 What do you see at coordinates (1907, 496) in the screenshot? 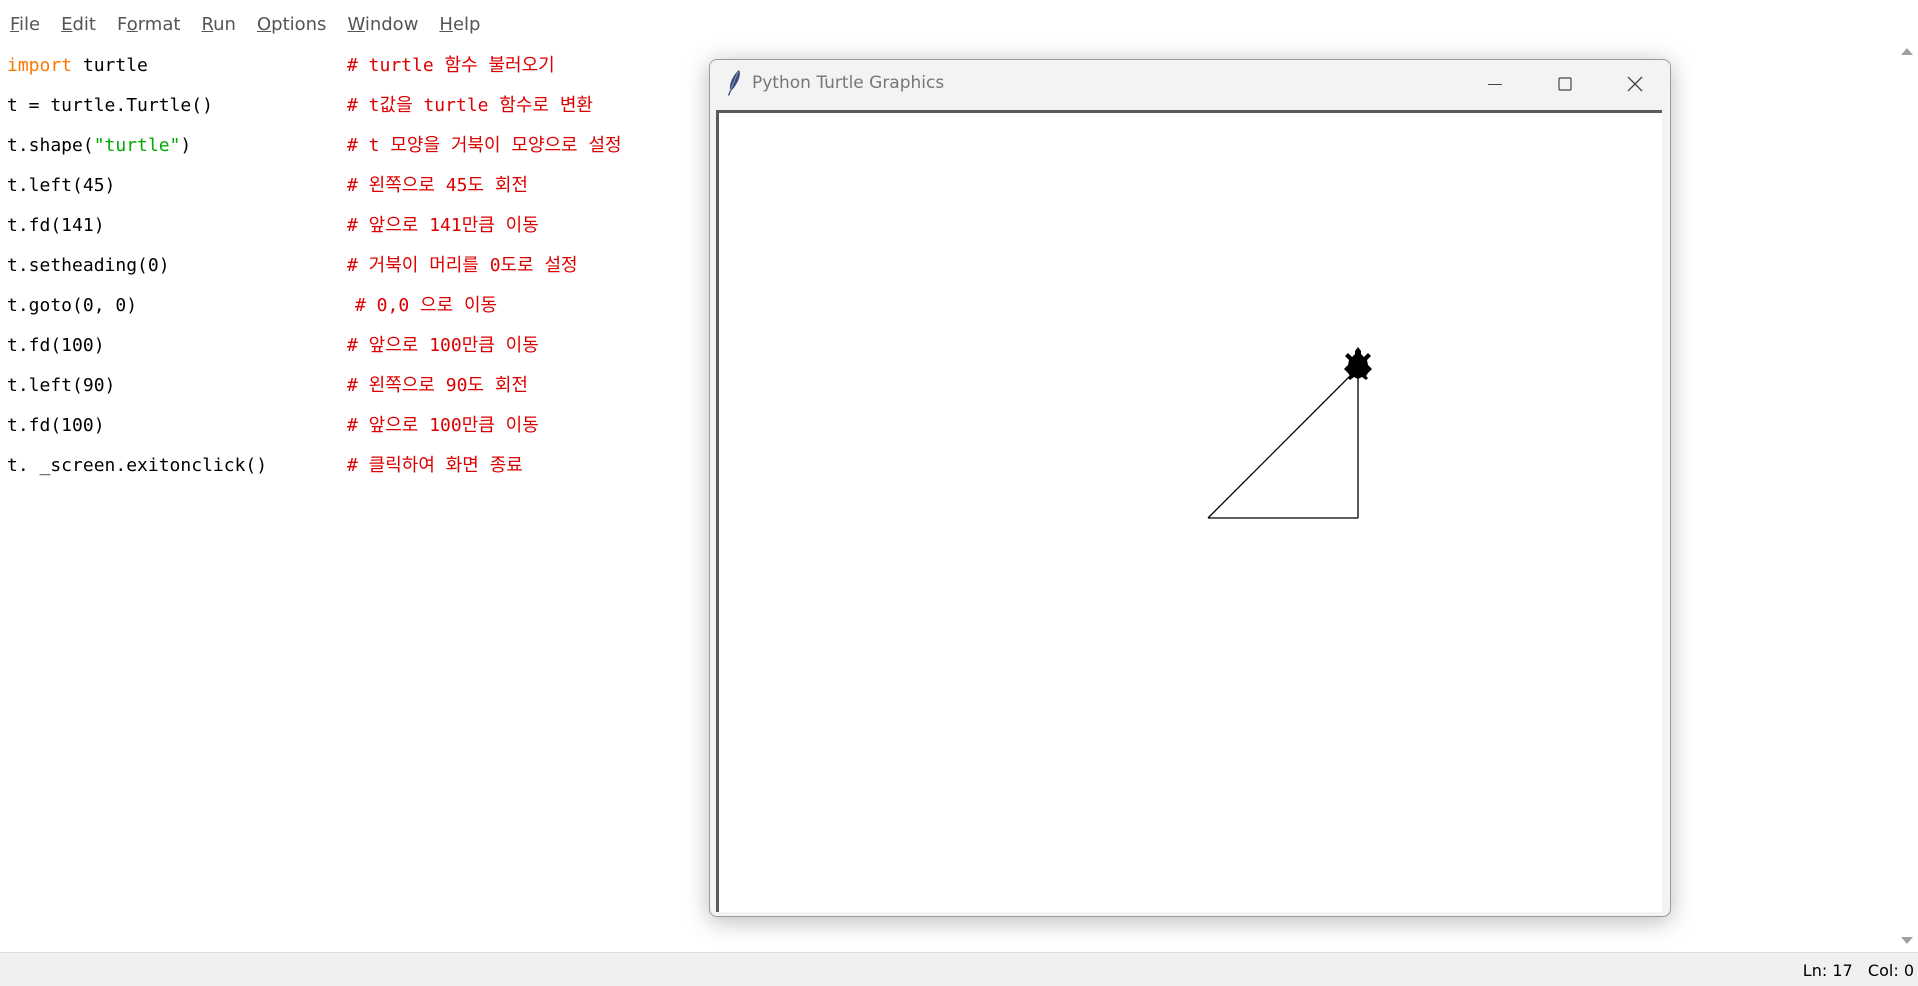
I see `editor-scrollbar` at bounding box center [1907, 496].